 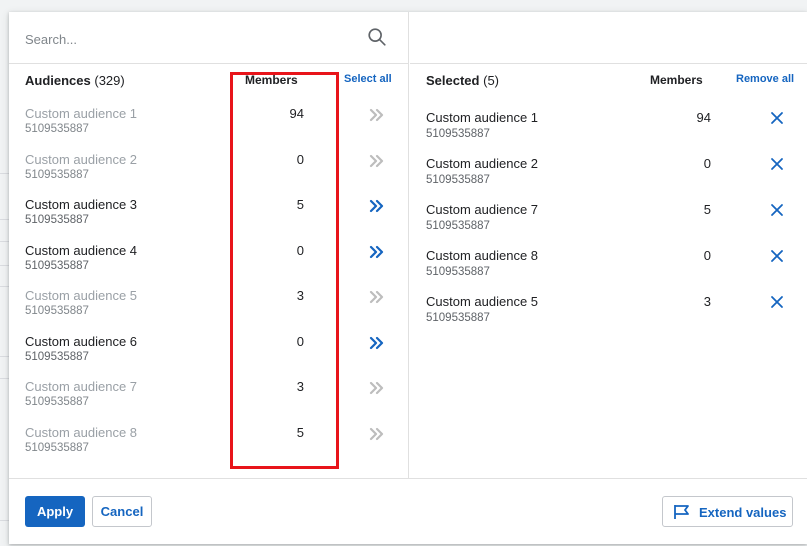 What do you see at coordinates (482, 255) in the screenshot?
I see `selected-name: Custom audience 8` at bounding box center [482, 255].